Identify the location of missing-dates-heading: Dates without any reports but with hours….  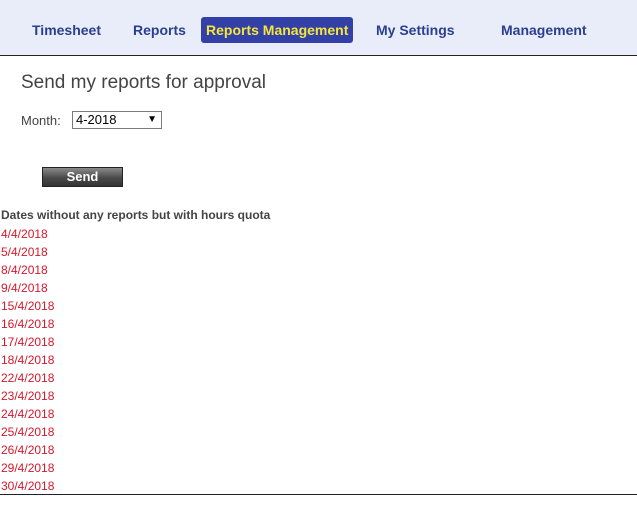
(136, 215).